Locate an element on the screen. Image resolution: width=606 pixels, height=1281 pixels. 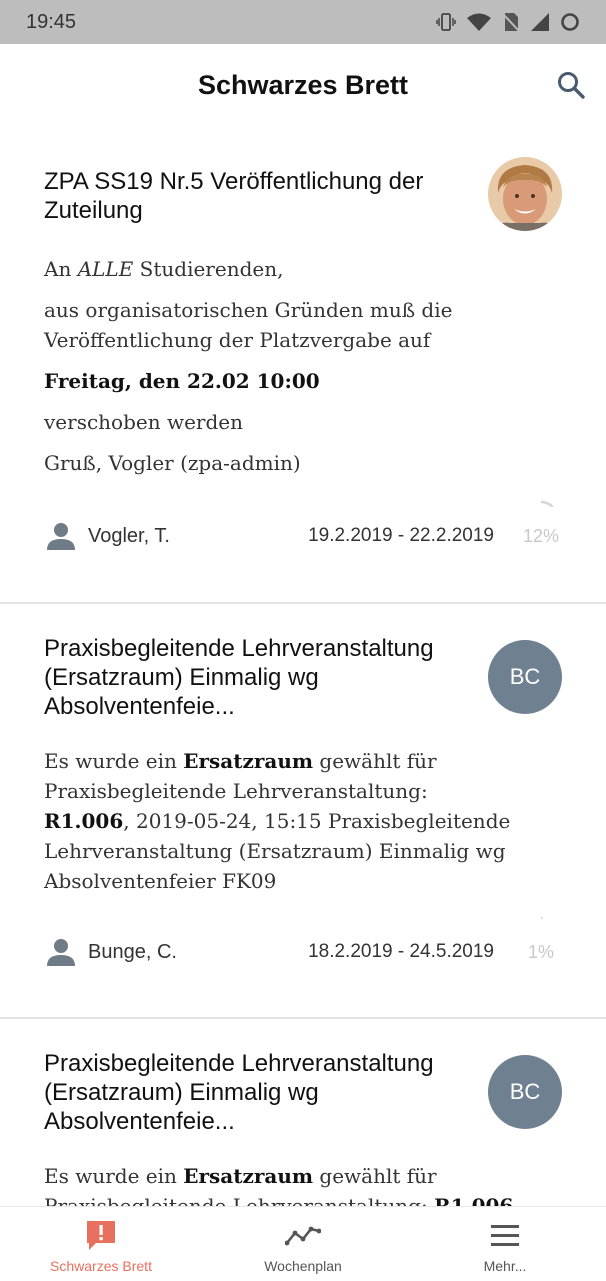
avatar is located at coordinates (525, 194).